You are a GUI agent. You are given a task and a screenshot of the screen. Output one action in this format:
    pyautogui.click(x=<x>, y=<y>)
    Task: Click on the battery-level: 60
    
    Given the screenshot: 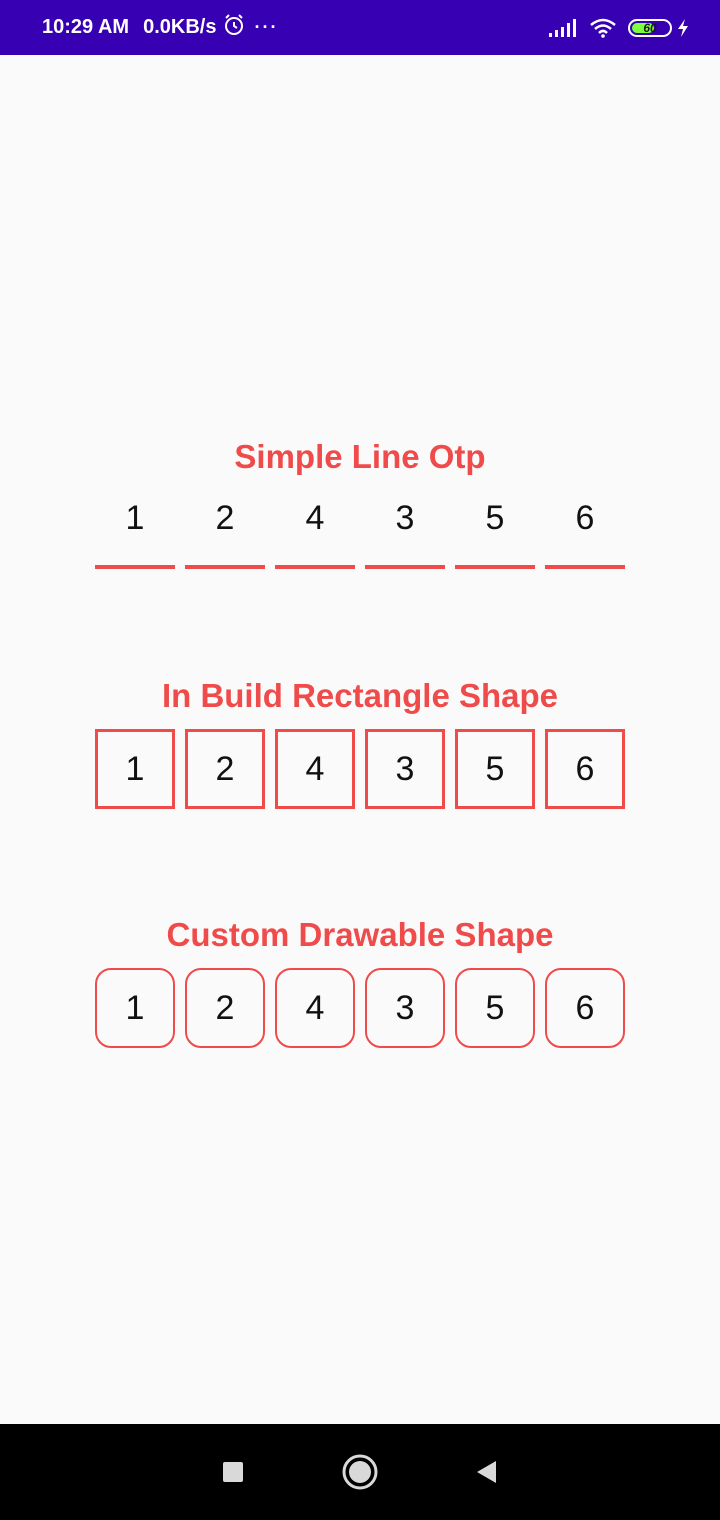 What is the action you would take?
    pyautogui.click(x=650, y=27)
    